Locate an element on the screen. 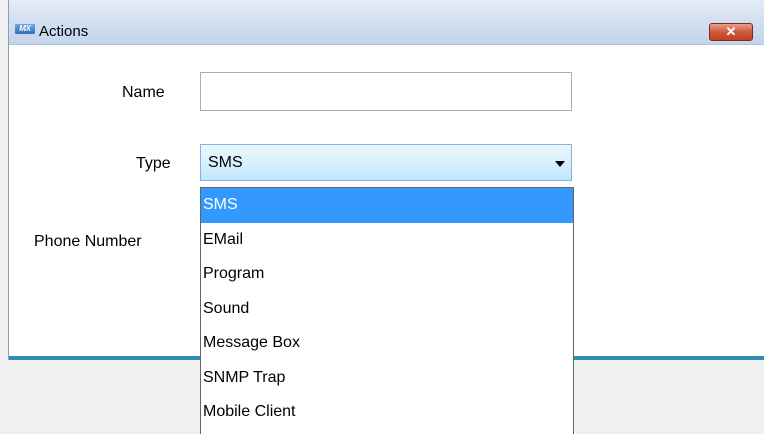 The image size is (764, 434). app-logo-icon: MX is located at coordinates (25, 29).